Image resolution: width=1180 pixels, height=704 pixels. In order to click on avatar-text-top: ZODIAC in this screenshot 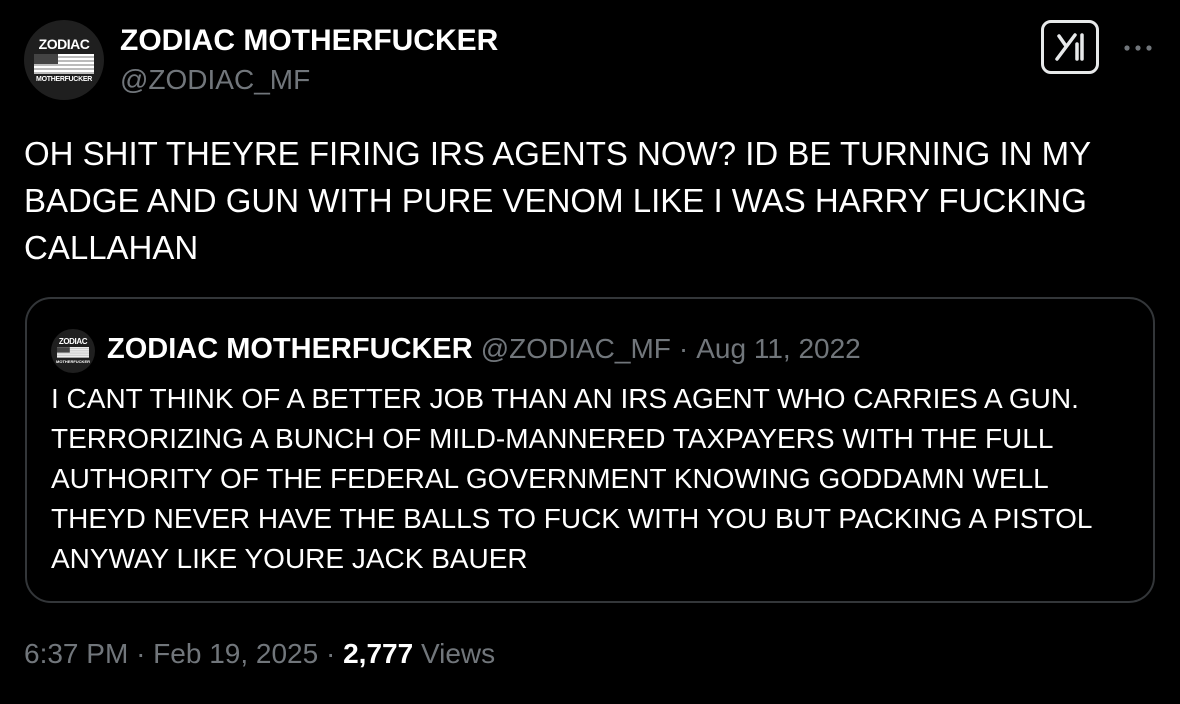, I will do `click(64, 43)`.